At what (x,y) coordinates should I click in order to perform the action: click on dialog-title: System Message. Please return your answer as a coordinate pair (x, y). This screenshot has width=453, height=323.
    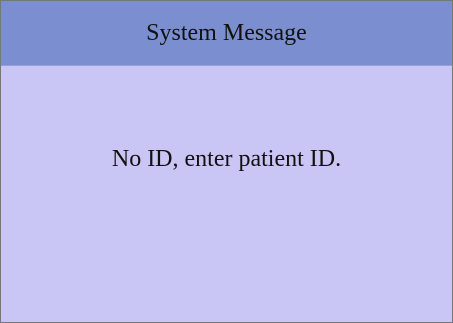
    Looking at the image, I should click on (226, 32).